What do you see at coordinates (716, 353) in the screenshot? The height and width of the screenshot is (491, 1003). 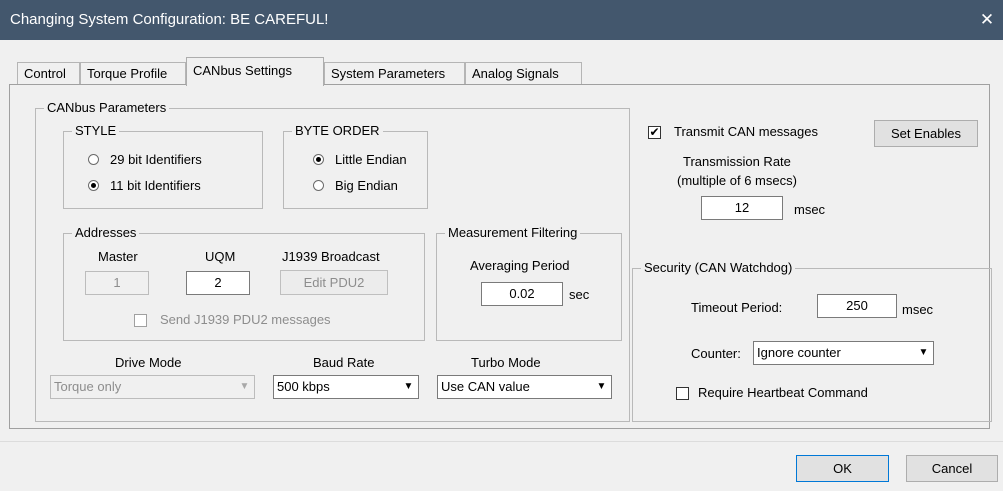 I see `counter-label: Counter:` at bounding box center [716, 353].